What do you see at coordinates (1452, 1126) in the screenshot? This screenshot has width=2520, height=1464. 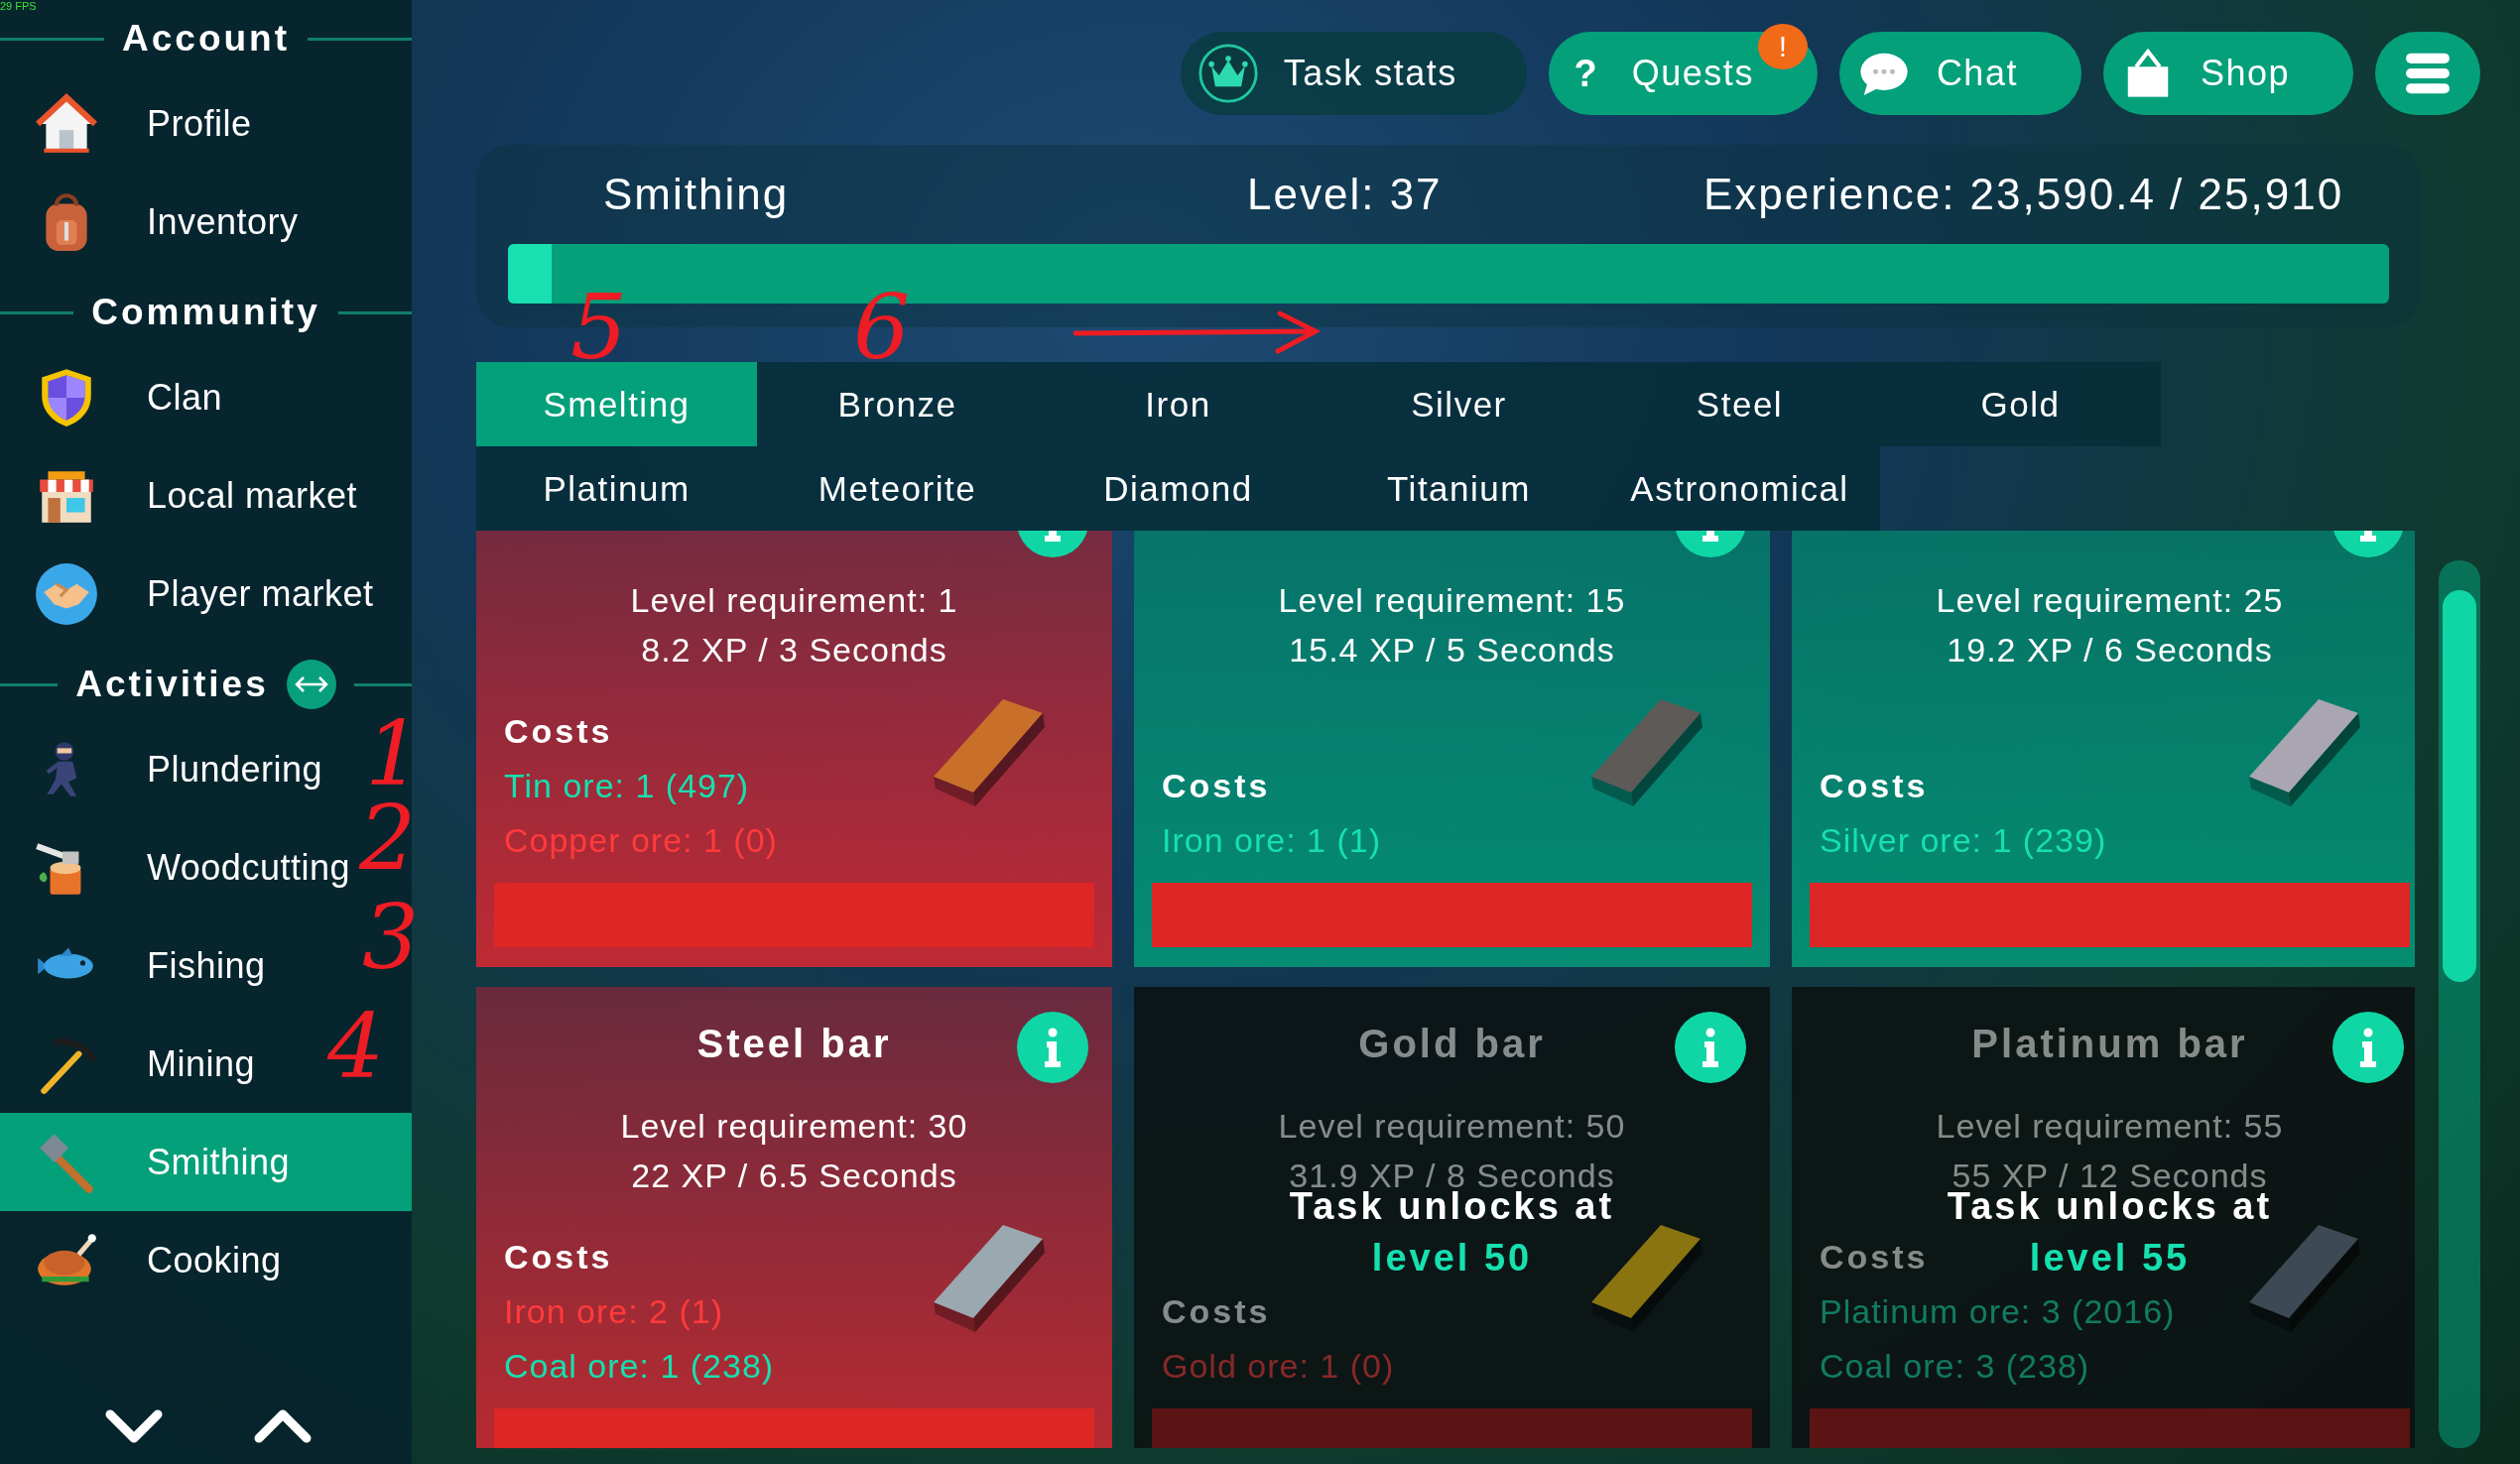 I see `level-requirement: Level requirement: 50` at bounding box center [1452, 1126].